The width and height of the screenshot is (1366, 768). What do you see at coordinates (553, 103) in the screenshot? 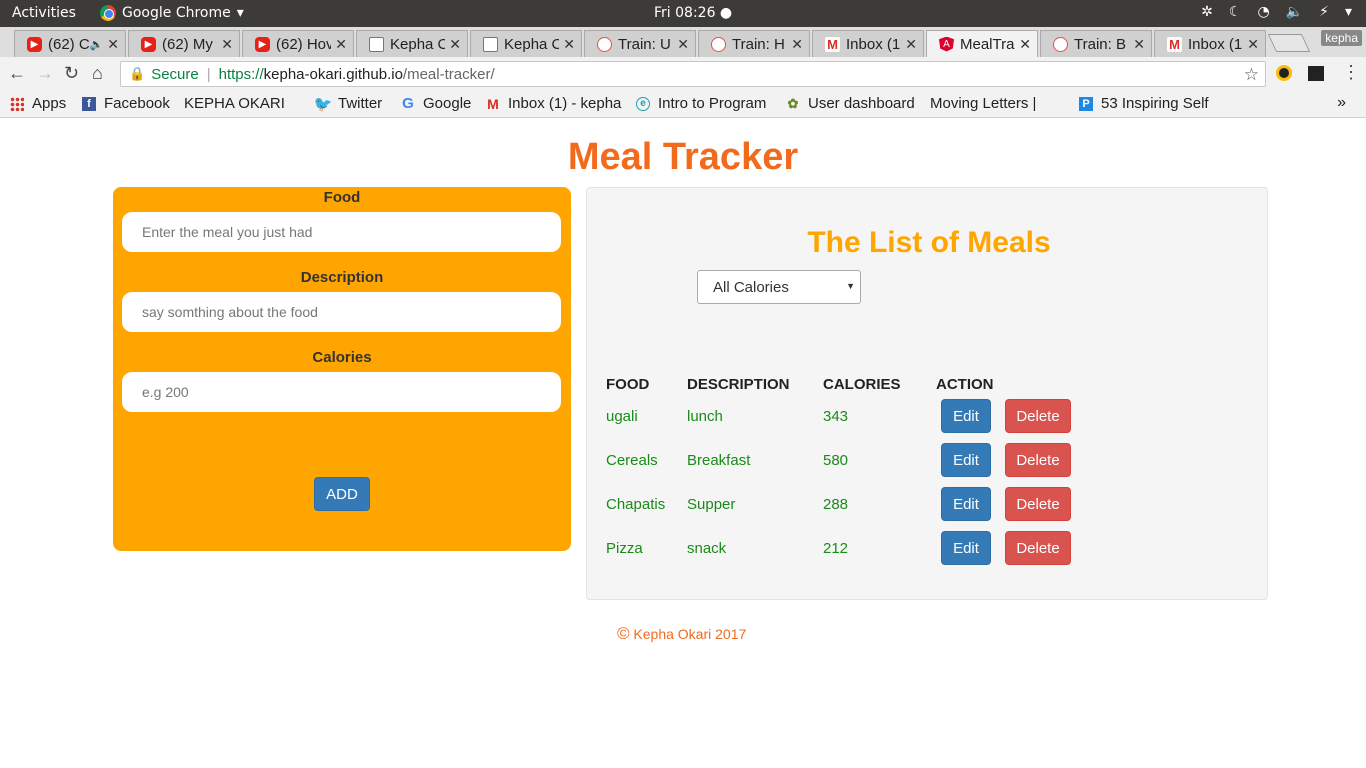
I see `bookmark-inbox: M Inbox (1) - kepha` at bounding box center [553, 103].